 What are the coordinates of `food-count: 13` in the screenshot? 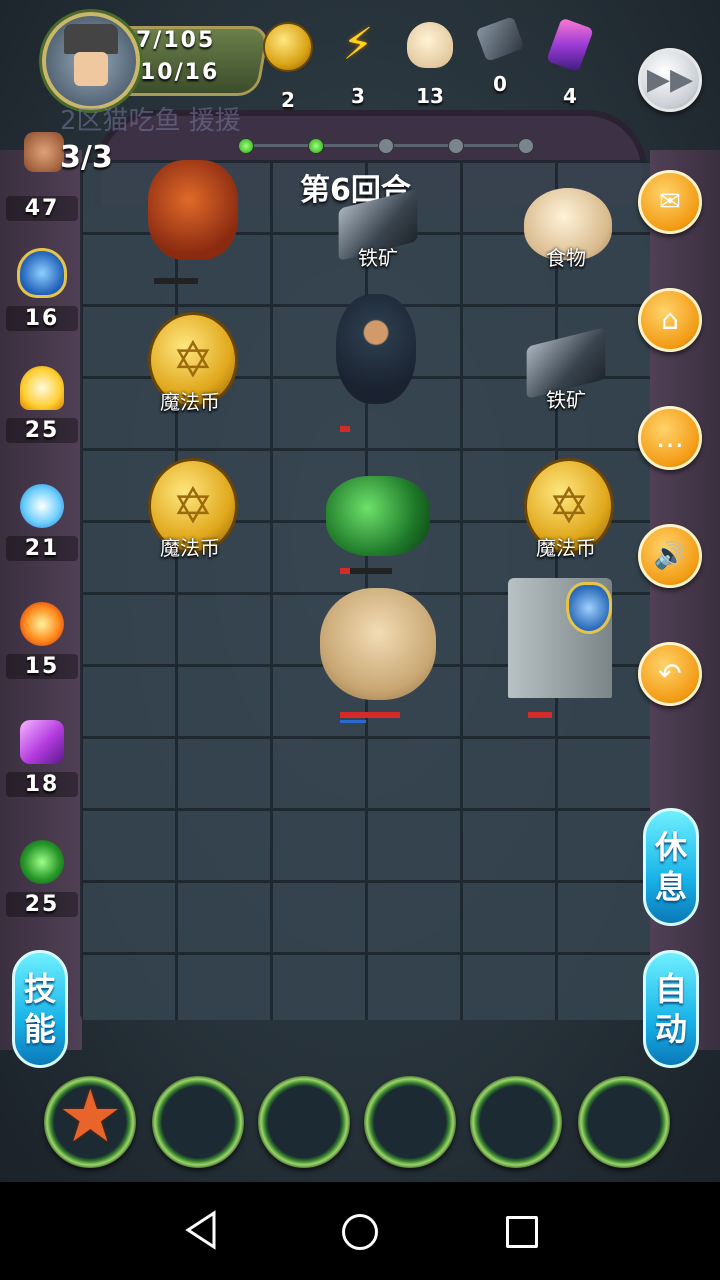 It's located at (430, 96).